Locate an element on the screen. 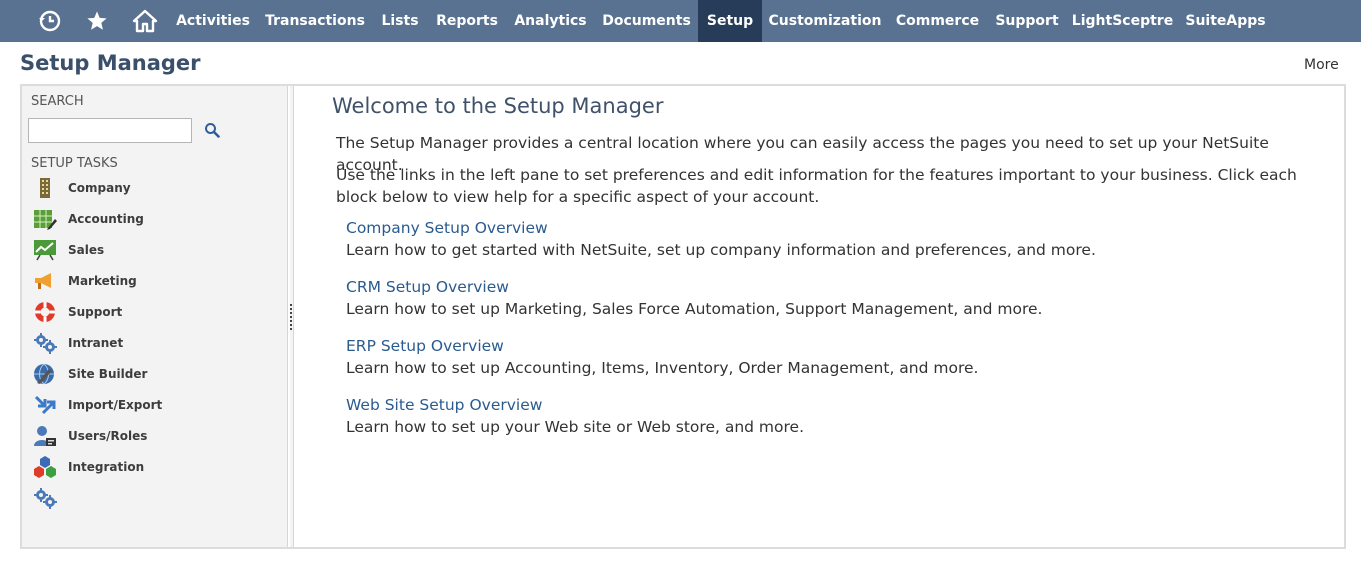 Image resolution: width=1361 pixels, height=578 pixels. task-label: Accounting is located at coordinates (106, 219).